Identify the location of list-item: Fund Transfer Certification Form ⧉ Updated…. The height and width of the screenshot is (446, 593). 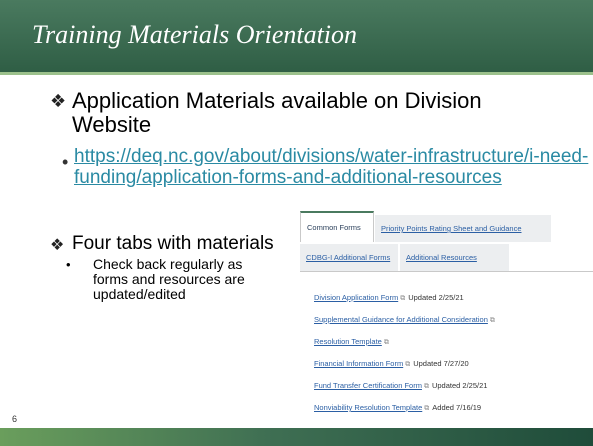
(400, 386).